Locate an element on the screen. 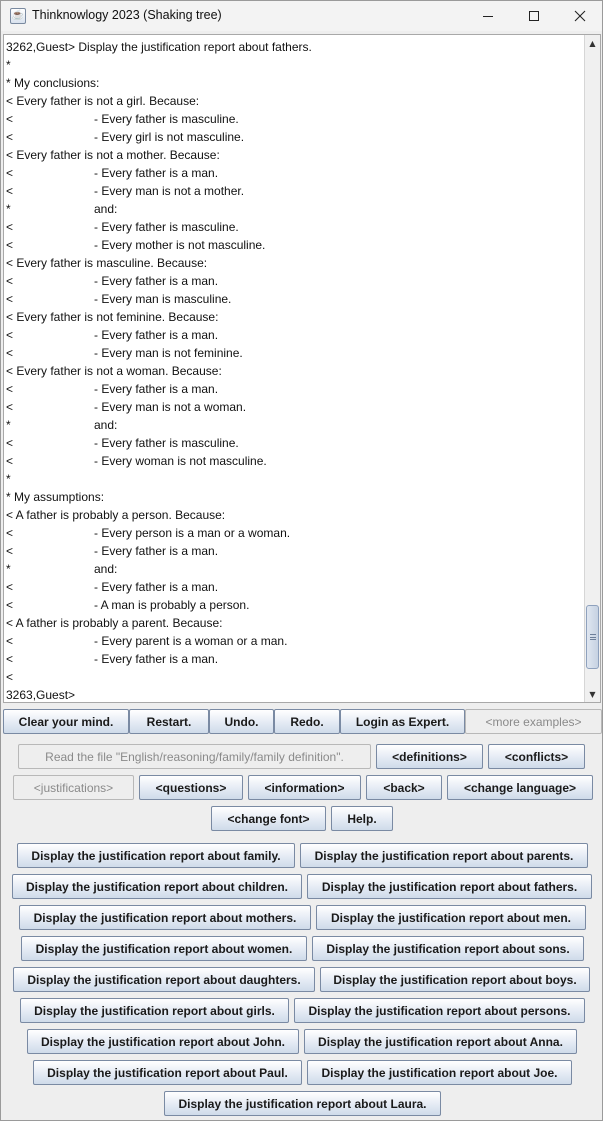 Image resolution: width=603 pixels, height=1121 pixels. vertical-scrollbar: ▲ ▼ is located at coordinates (592, 368).